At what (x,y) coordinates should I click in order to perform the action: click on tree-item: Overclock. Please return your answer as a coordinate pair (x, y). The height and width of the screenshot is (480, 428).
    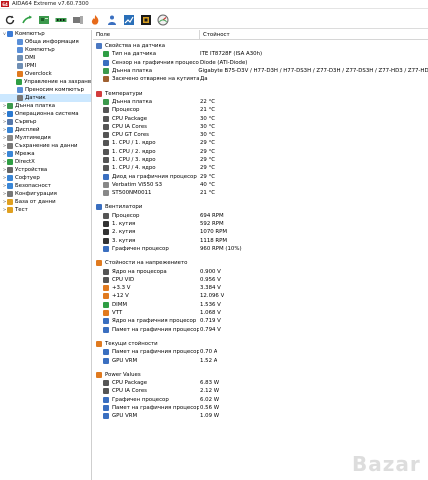
    Looking at the image, I should click on (45, 74).